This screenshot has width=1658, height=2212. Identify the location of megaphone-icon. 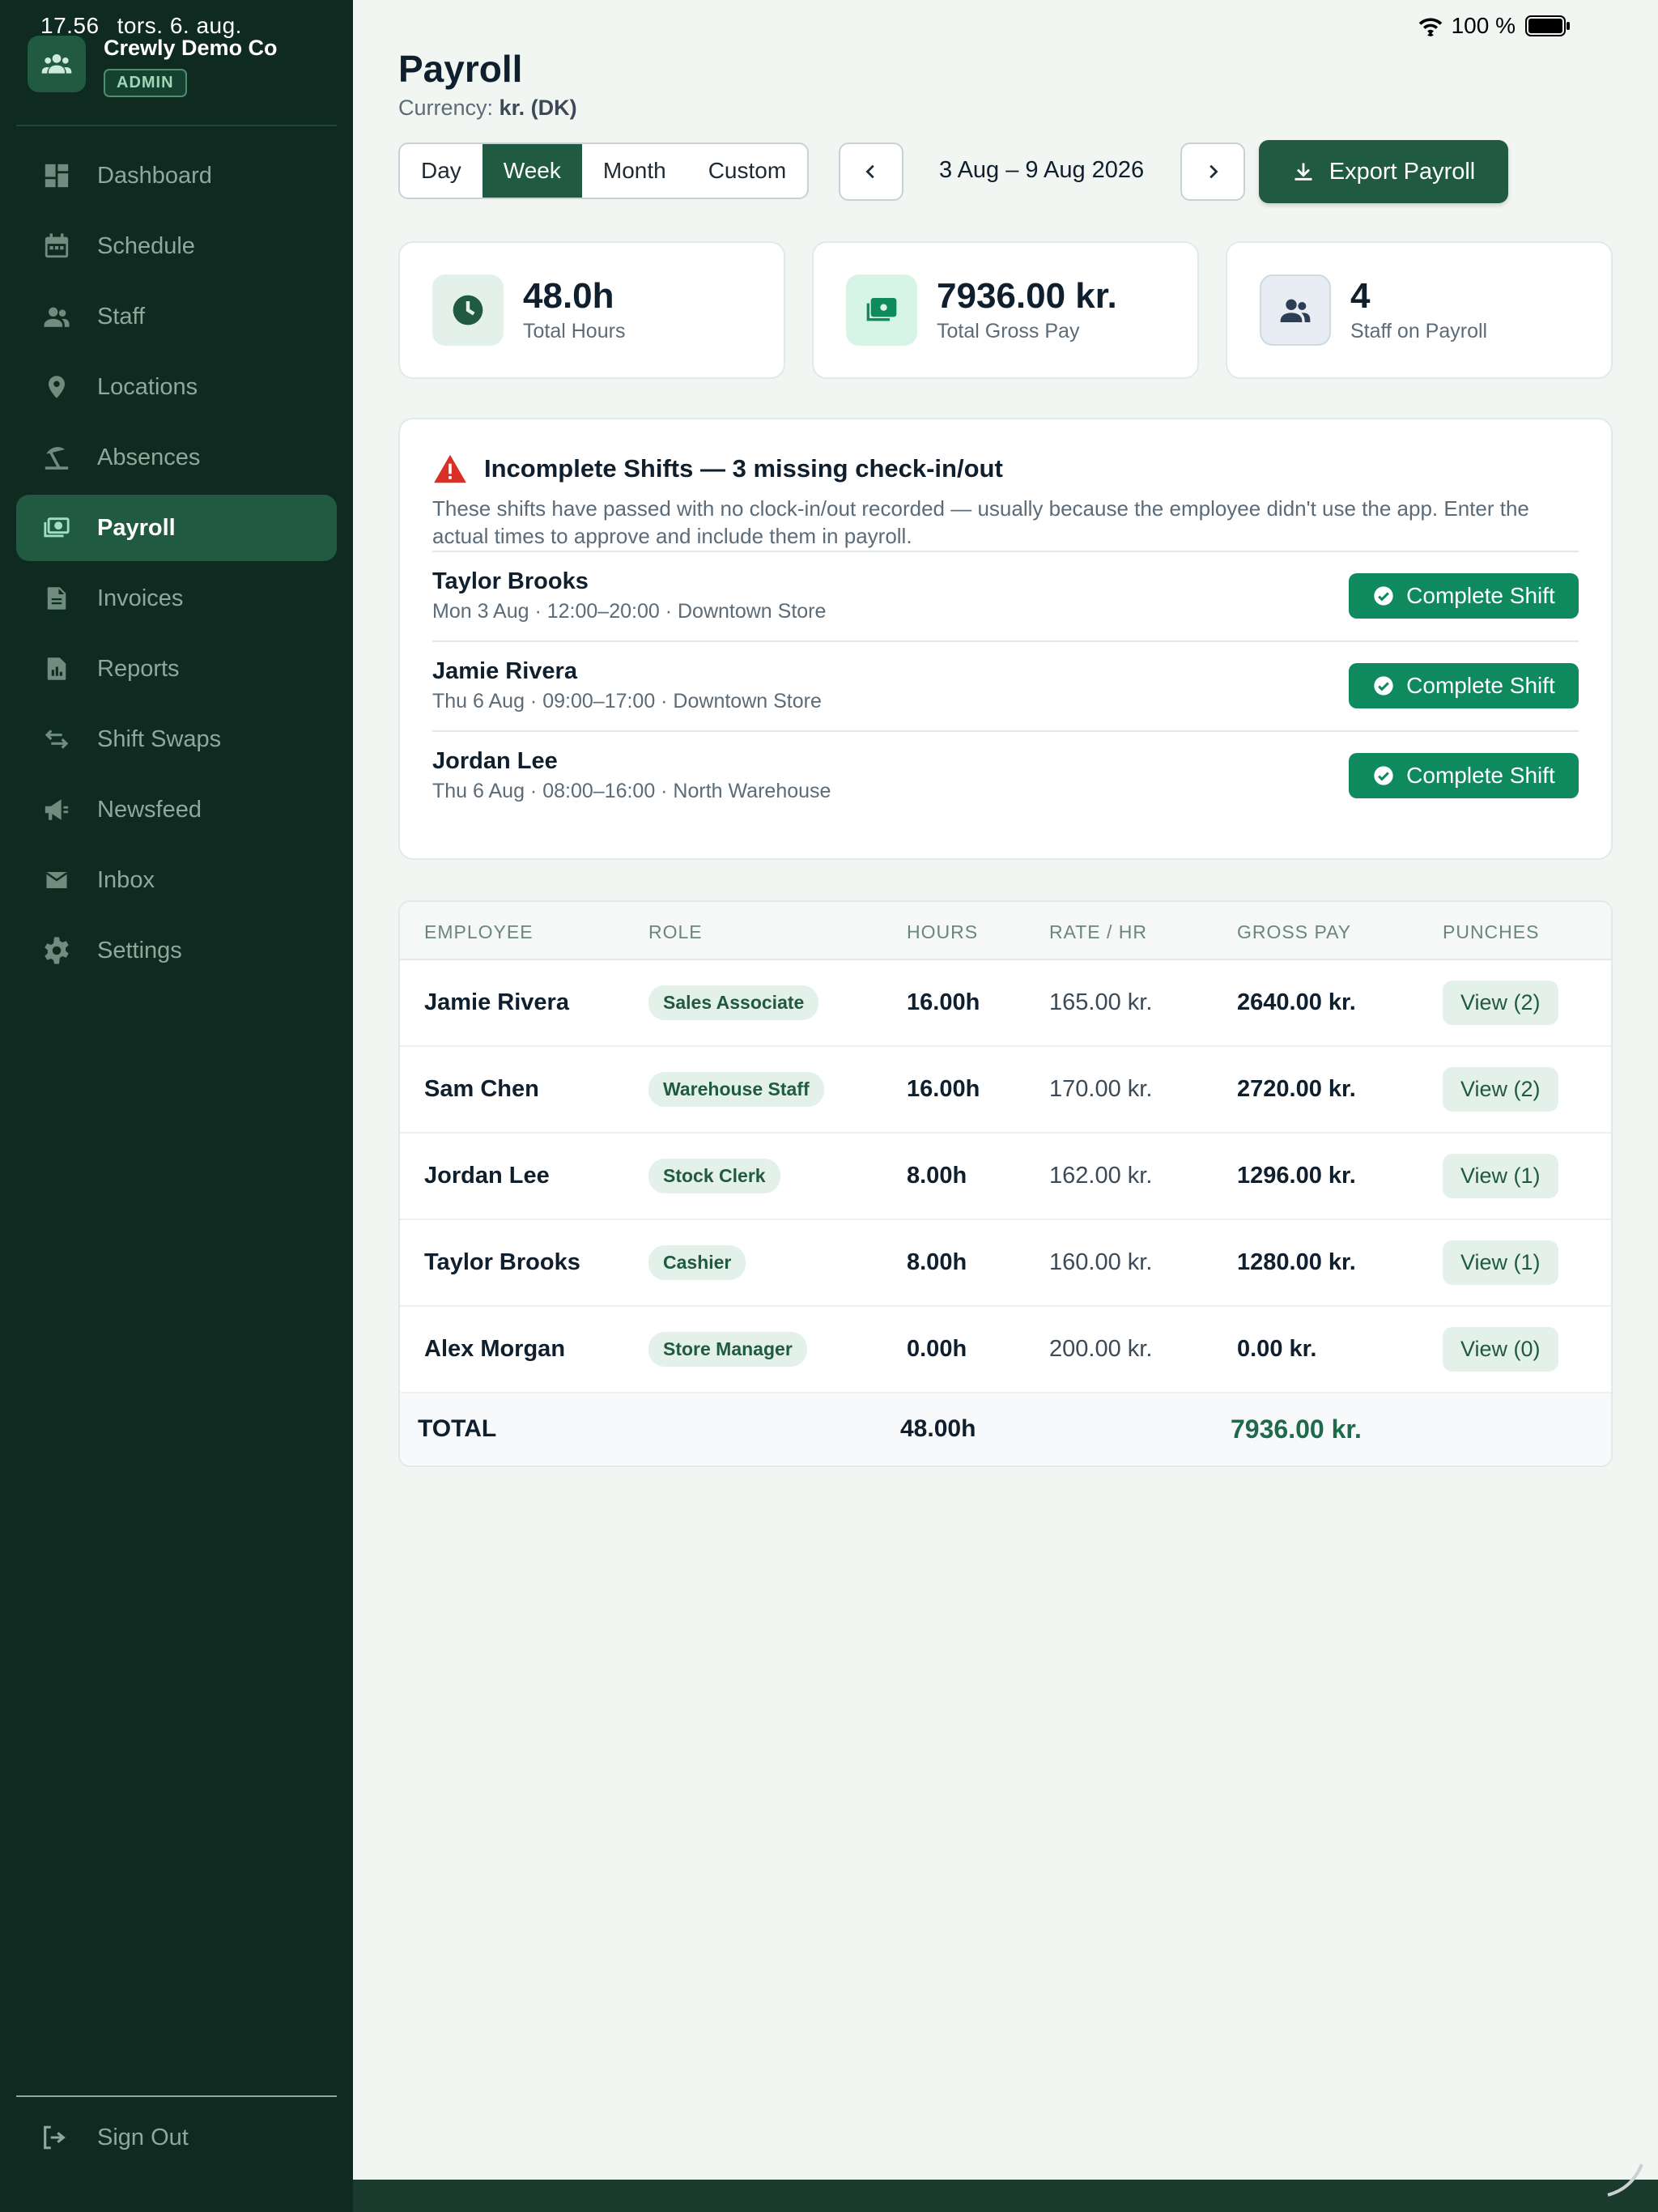
(56, 810).